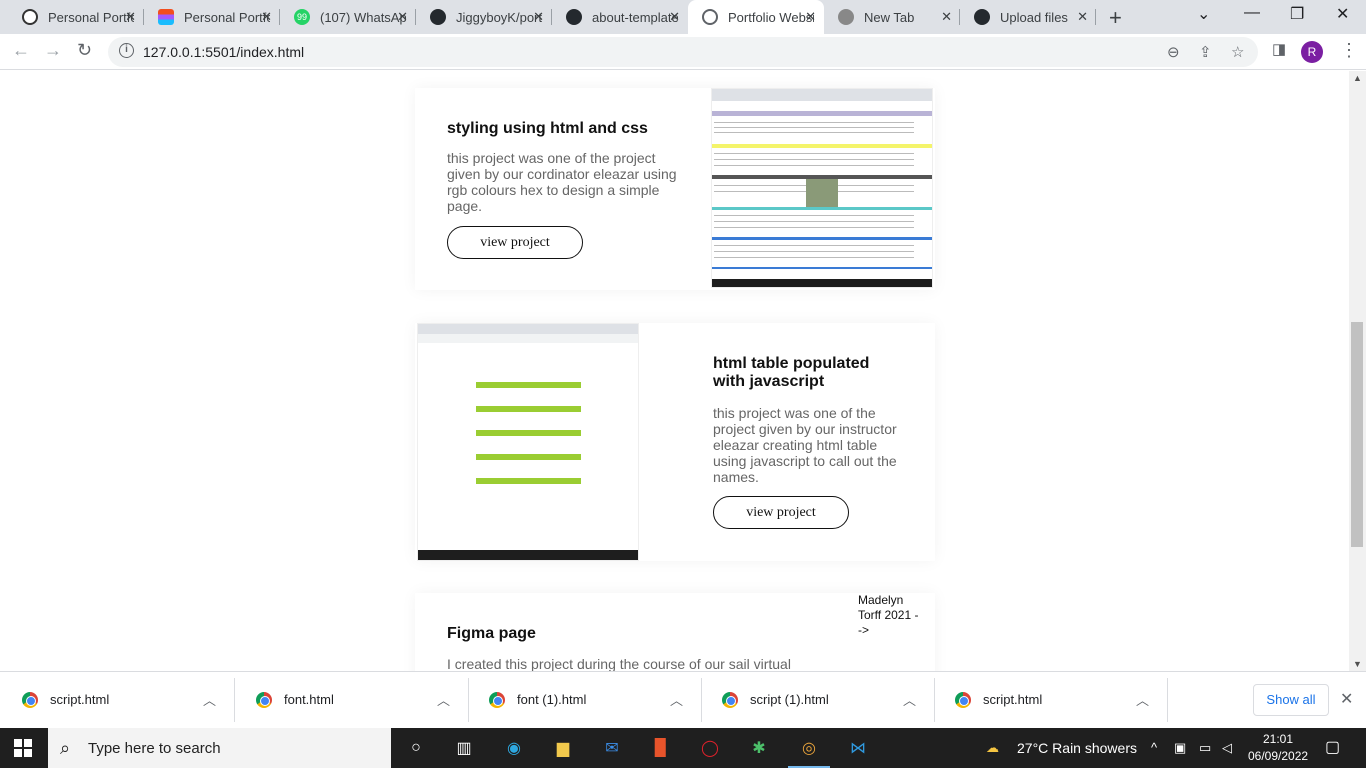 The image size is (1366, 768). What do you see at coordinates (1291, 700) in the screenshot?
I see `show-all-button: Show all` at bounding box center [1291, 700].